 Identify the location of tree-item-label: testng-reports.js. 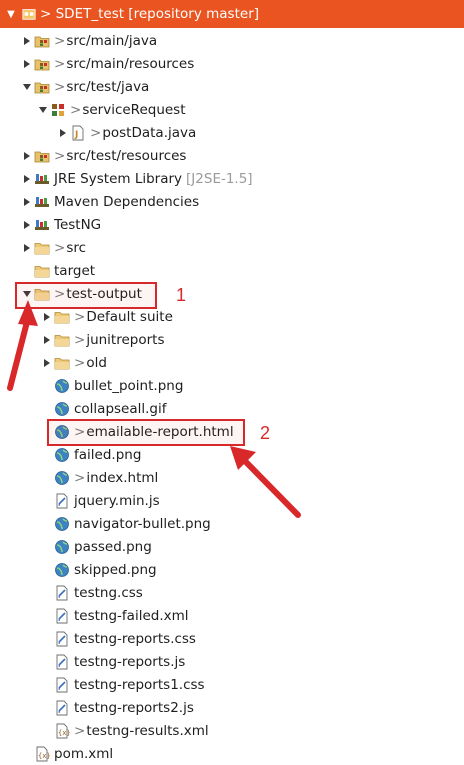
(130, 661).